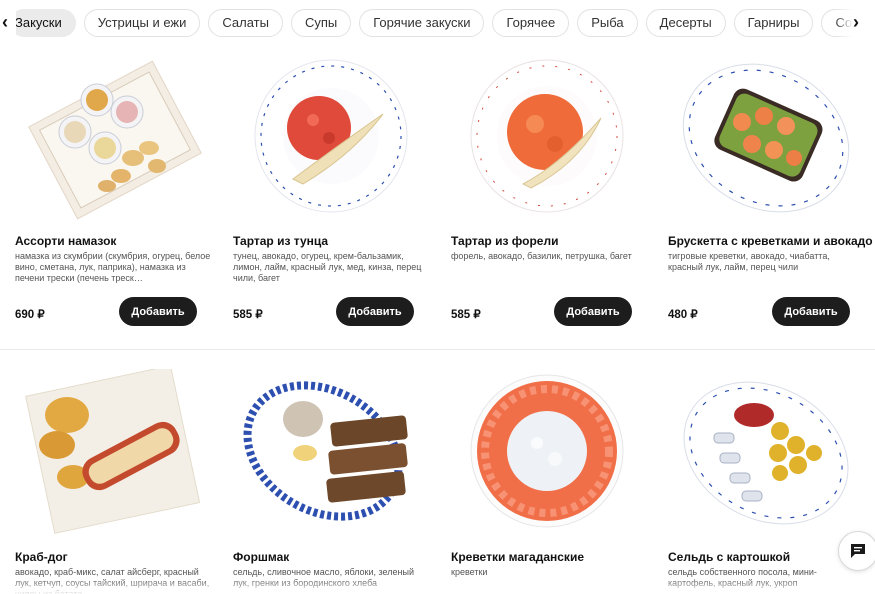 Image resolution: width=875 pixels, height=594 pixels. Describe the element at coordinates (422, 23) in the screenshot. I see `tab-hot-starters: Горячие закуски` at that location.